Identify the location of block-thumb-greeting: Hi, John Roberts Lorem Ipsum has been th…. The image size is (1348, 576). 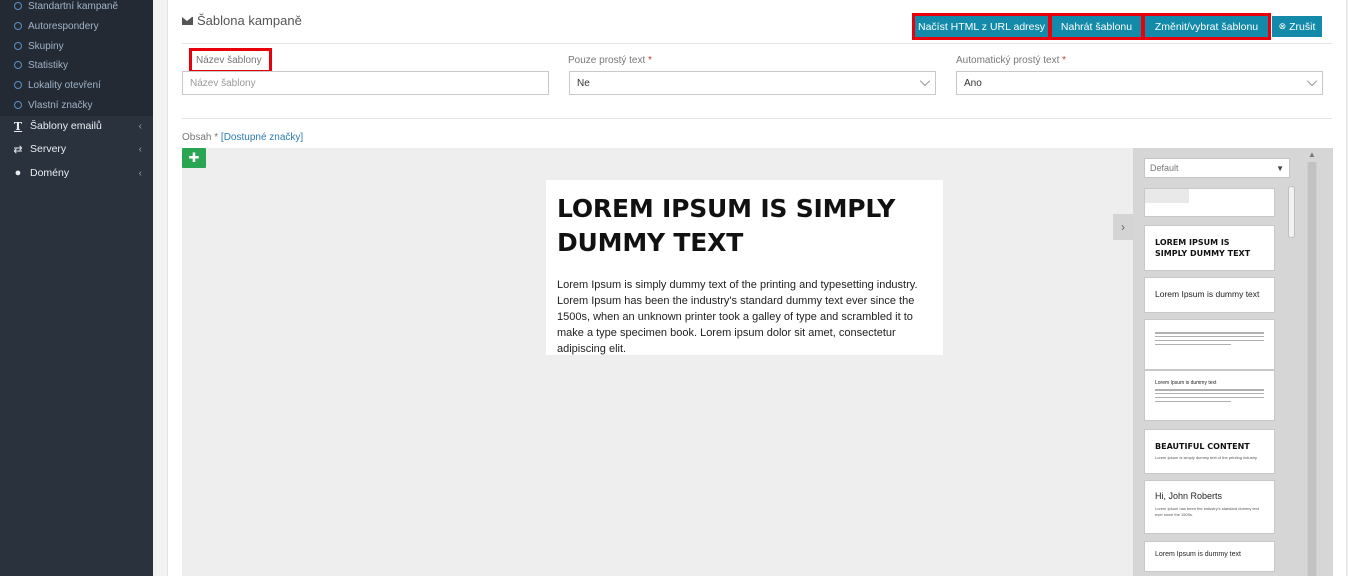
(1209, 507).